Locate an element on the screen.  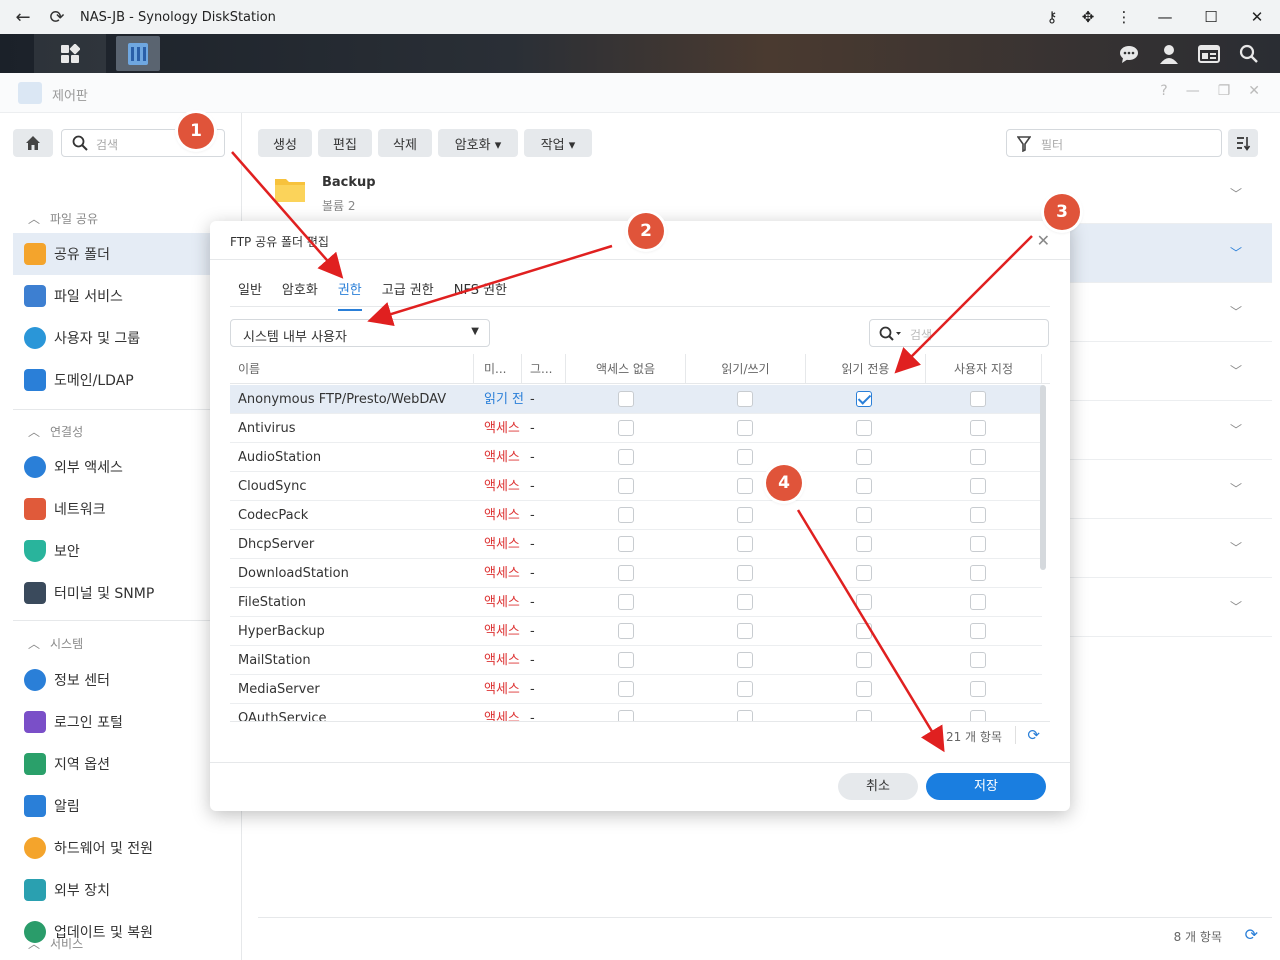
home-button is located at coordinates (33, 143).